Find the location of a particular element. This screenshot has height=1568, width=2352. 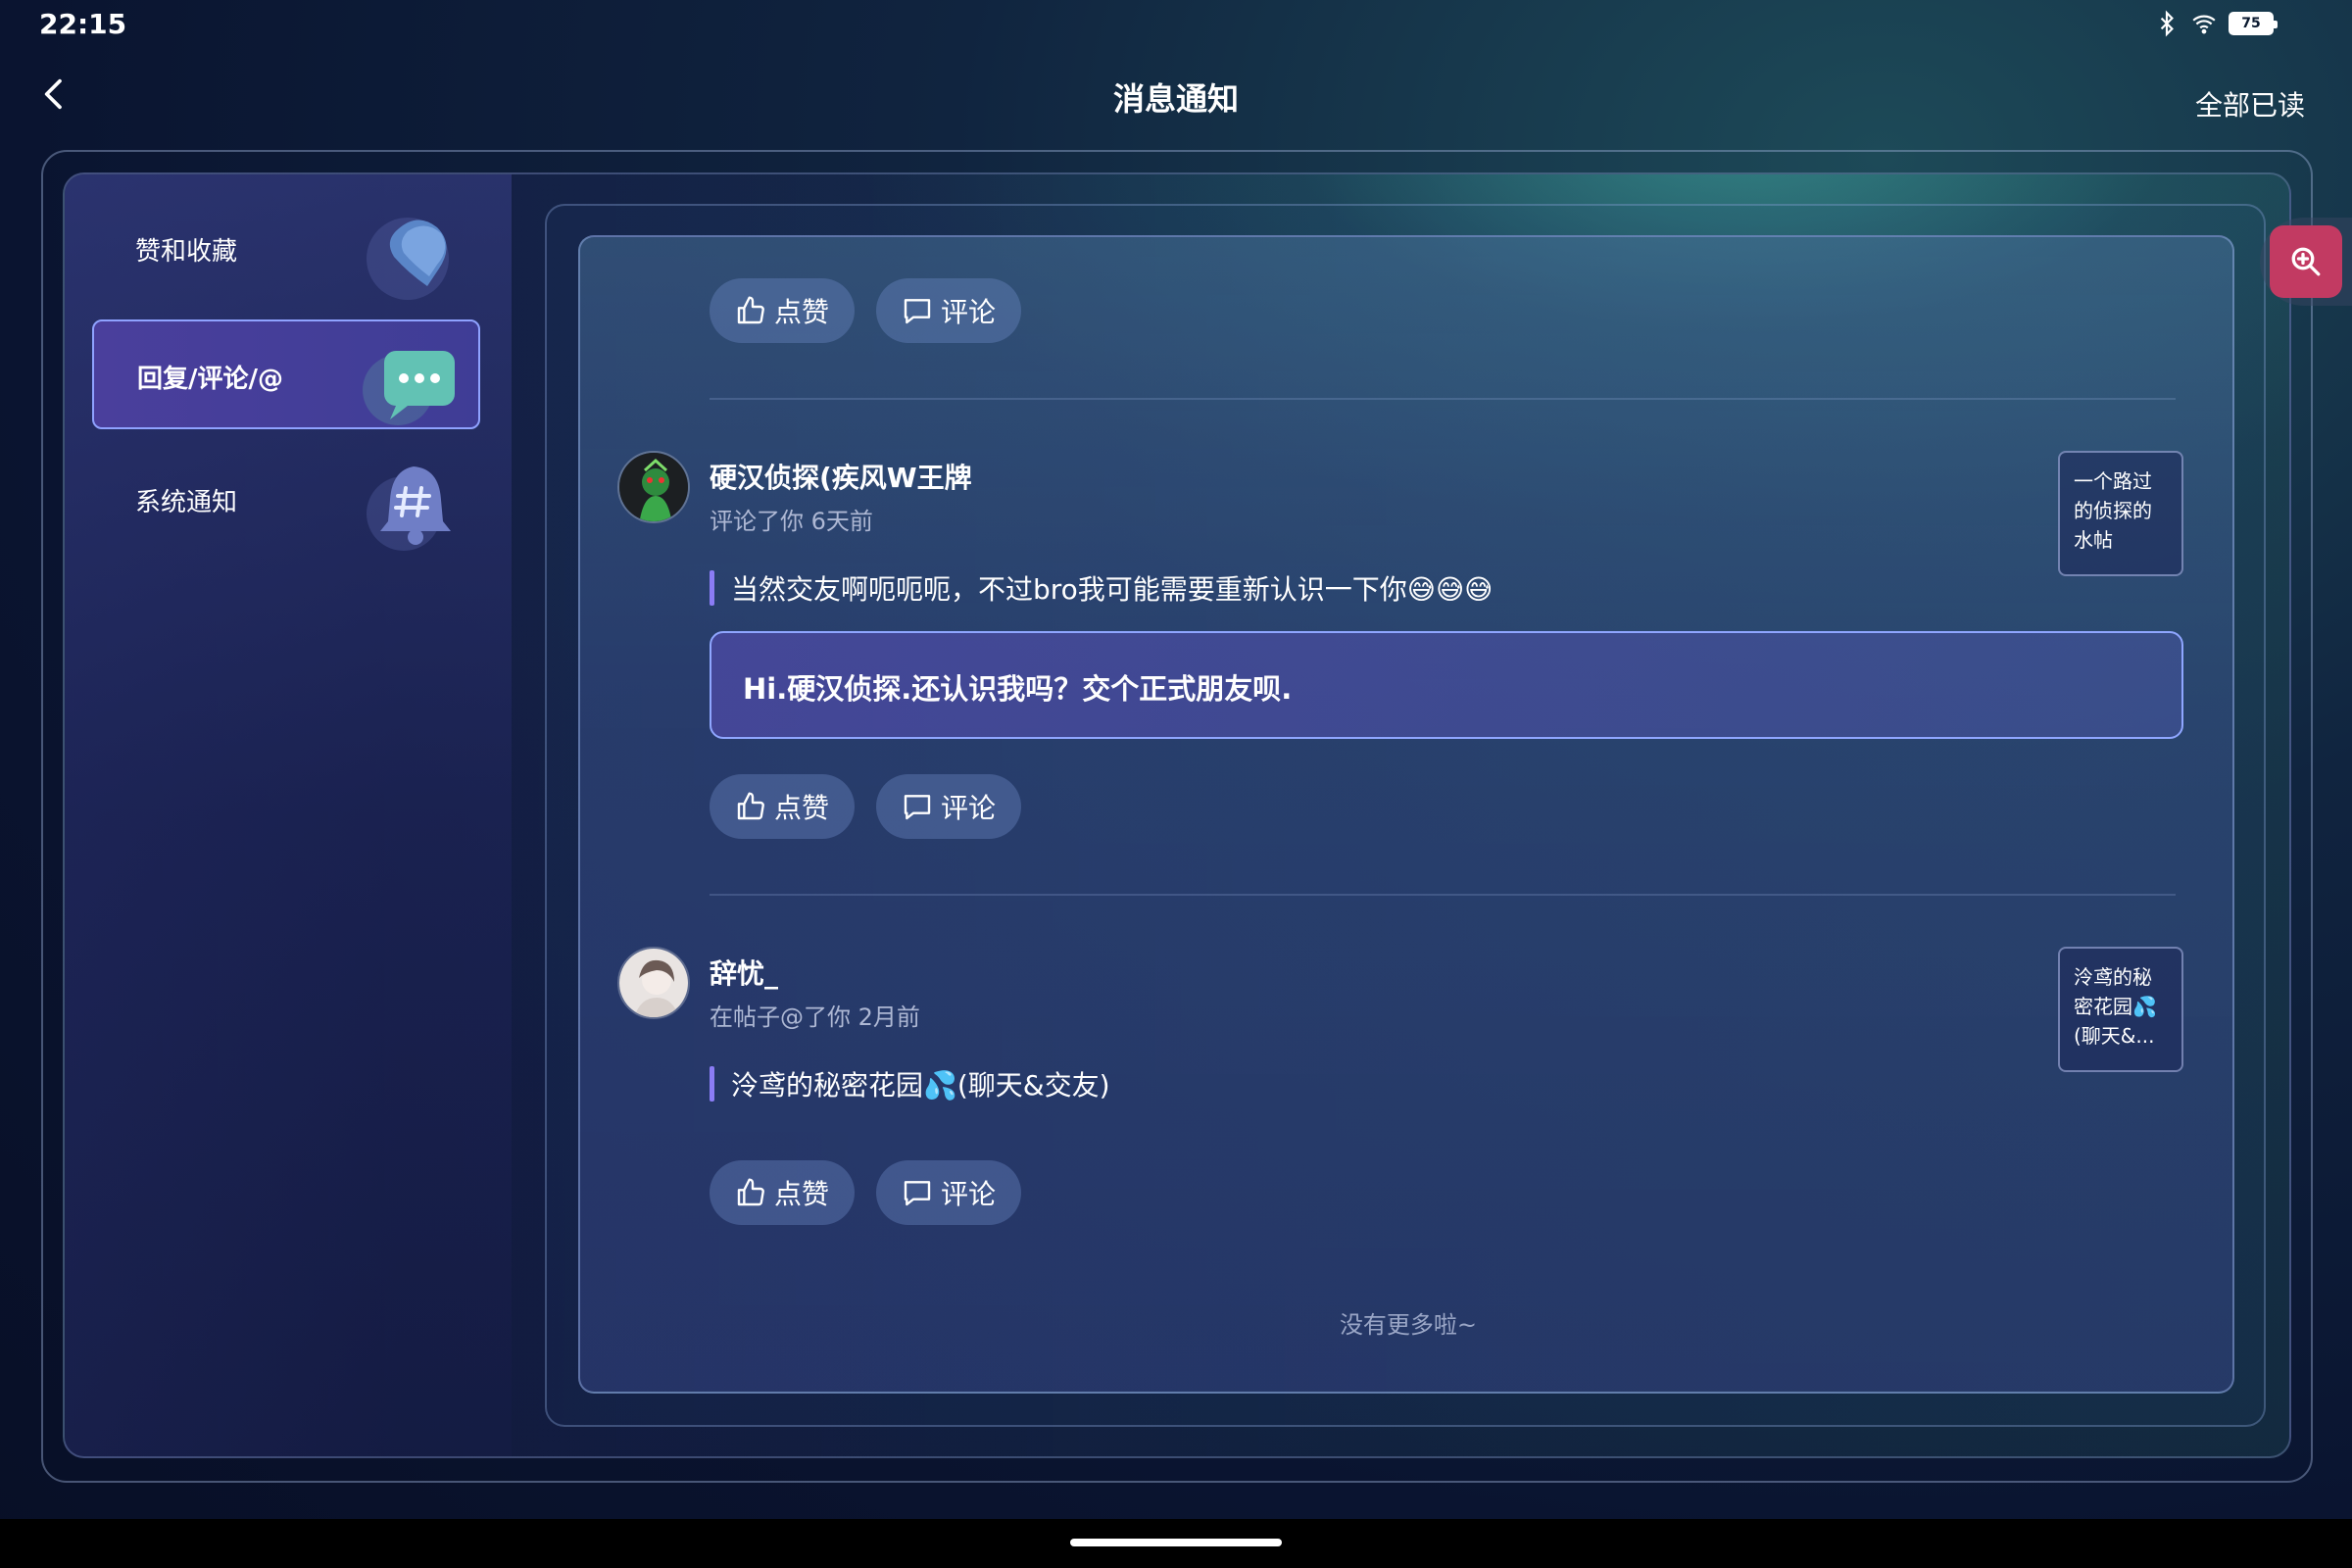

floating-search-button is located at coordinates (2306, 262).